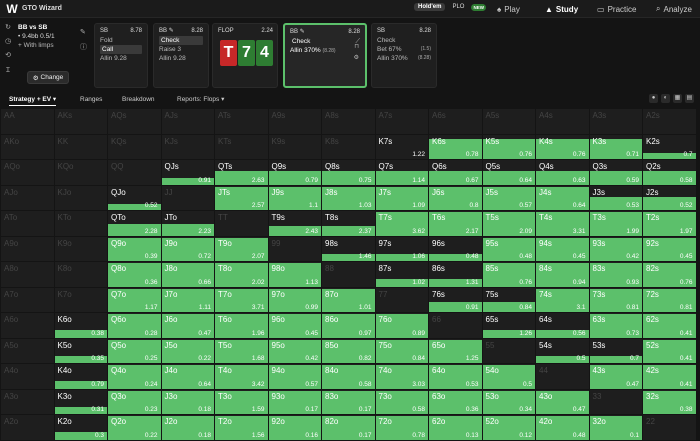 The width and height of the screenshot is (700, 441). Describe the element at coordinates (80, 376) in the screenshot. I see `hand-cell: K4o 0.79` at that location.